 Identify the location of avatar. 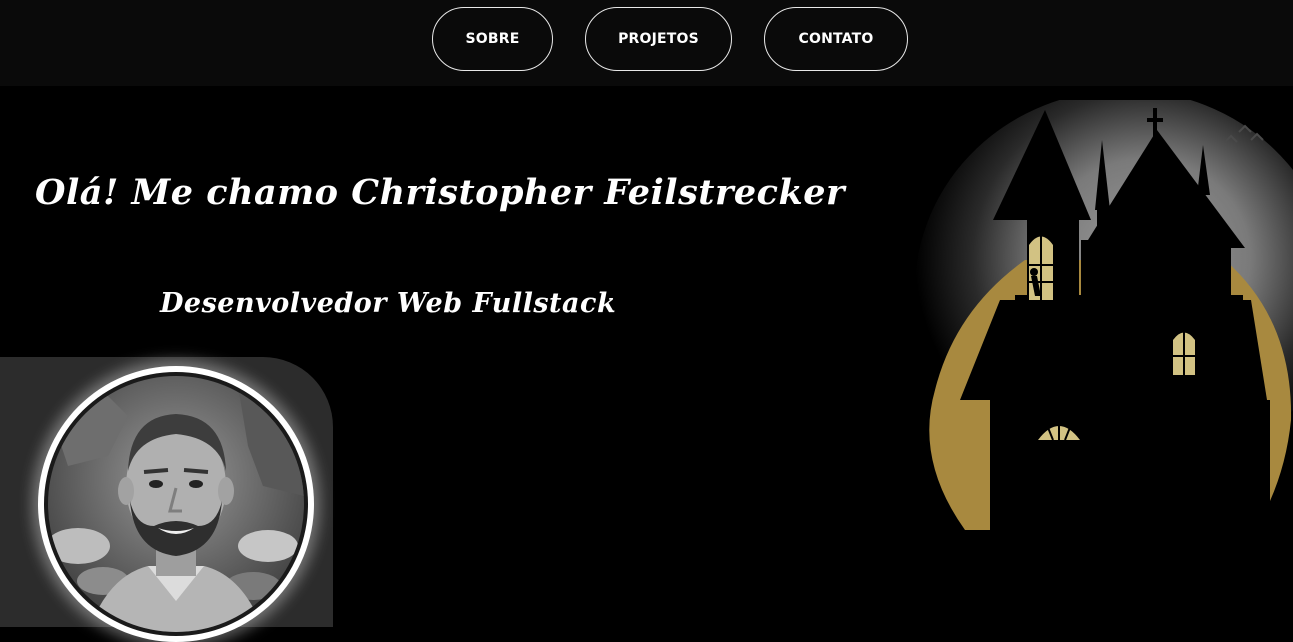
(176, 504).